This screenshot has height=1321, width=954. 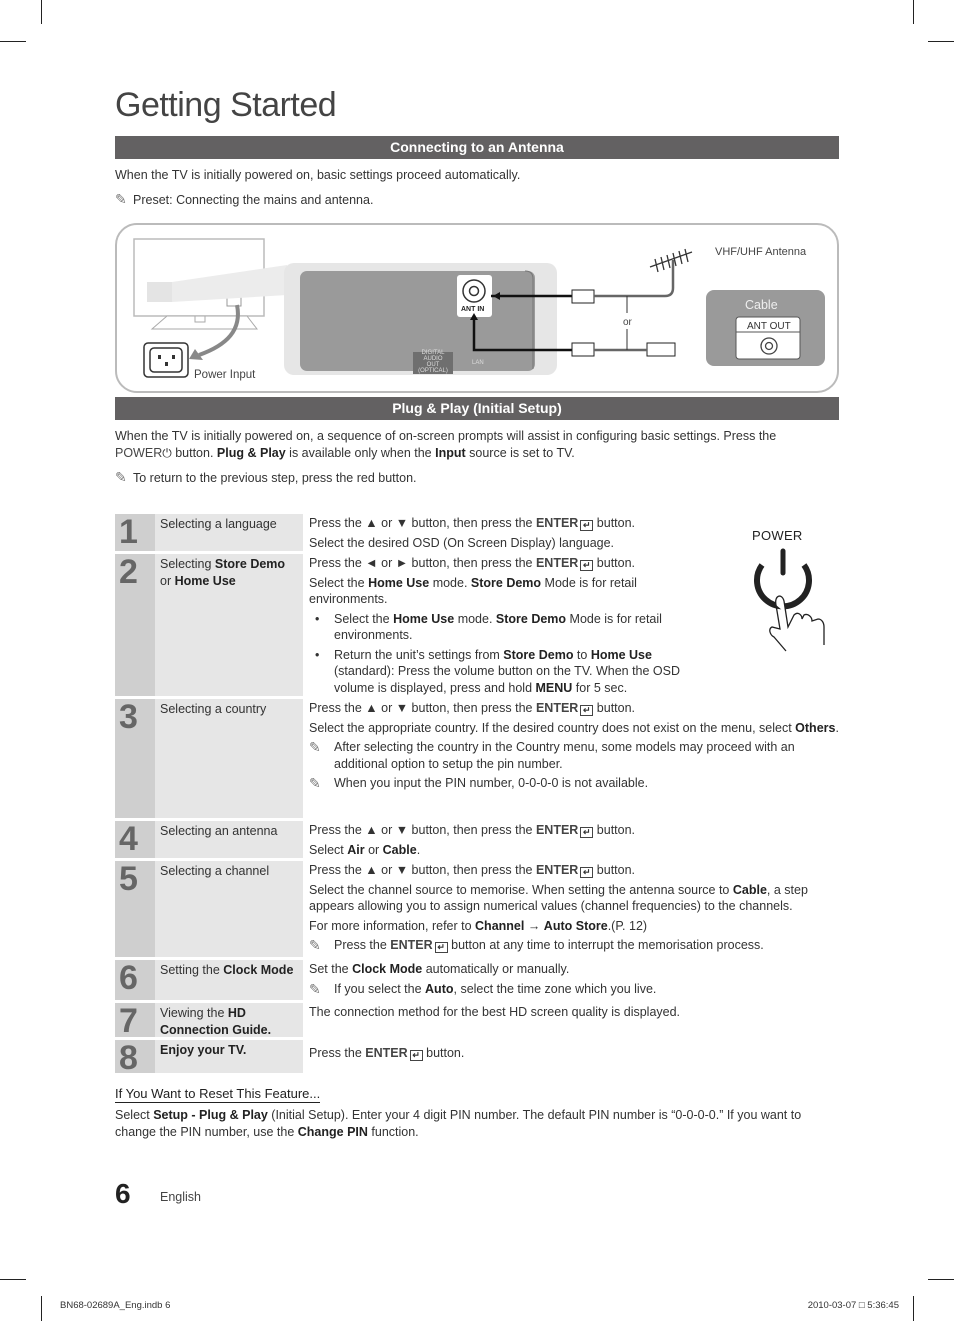 I want to click on page-number: 6, so click(x=123, y=1193).